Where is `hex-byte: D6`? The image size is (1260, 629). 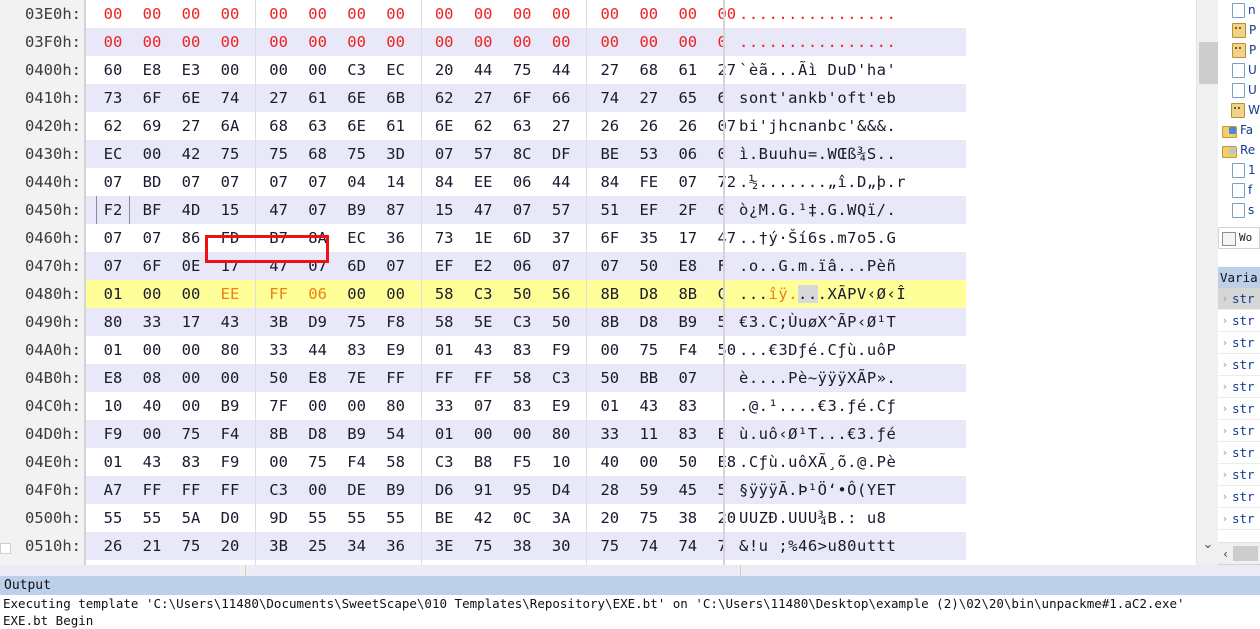 hex-byte: D6 is located at coordinates (444, 490).